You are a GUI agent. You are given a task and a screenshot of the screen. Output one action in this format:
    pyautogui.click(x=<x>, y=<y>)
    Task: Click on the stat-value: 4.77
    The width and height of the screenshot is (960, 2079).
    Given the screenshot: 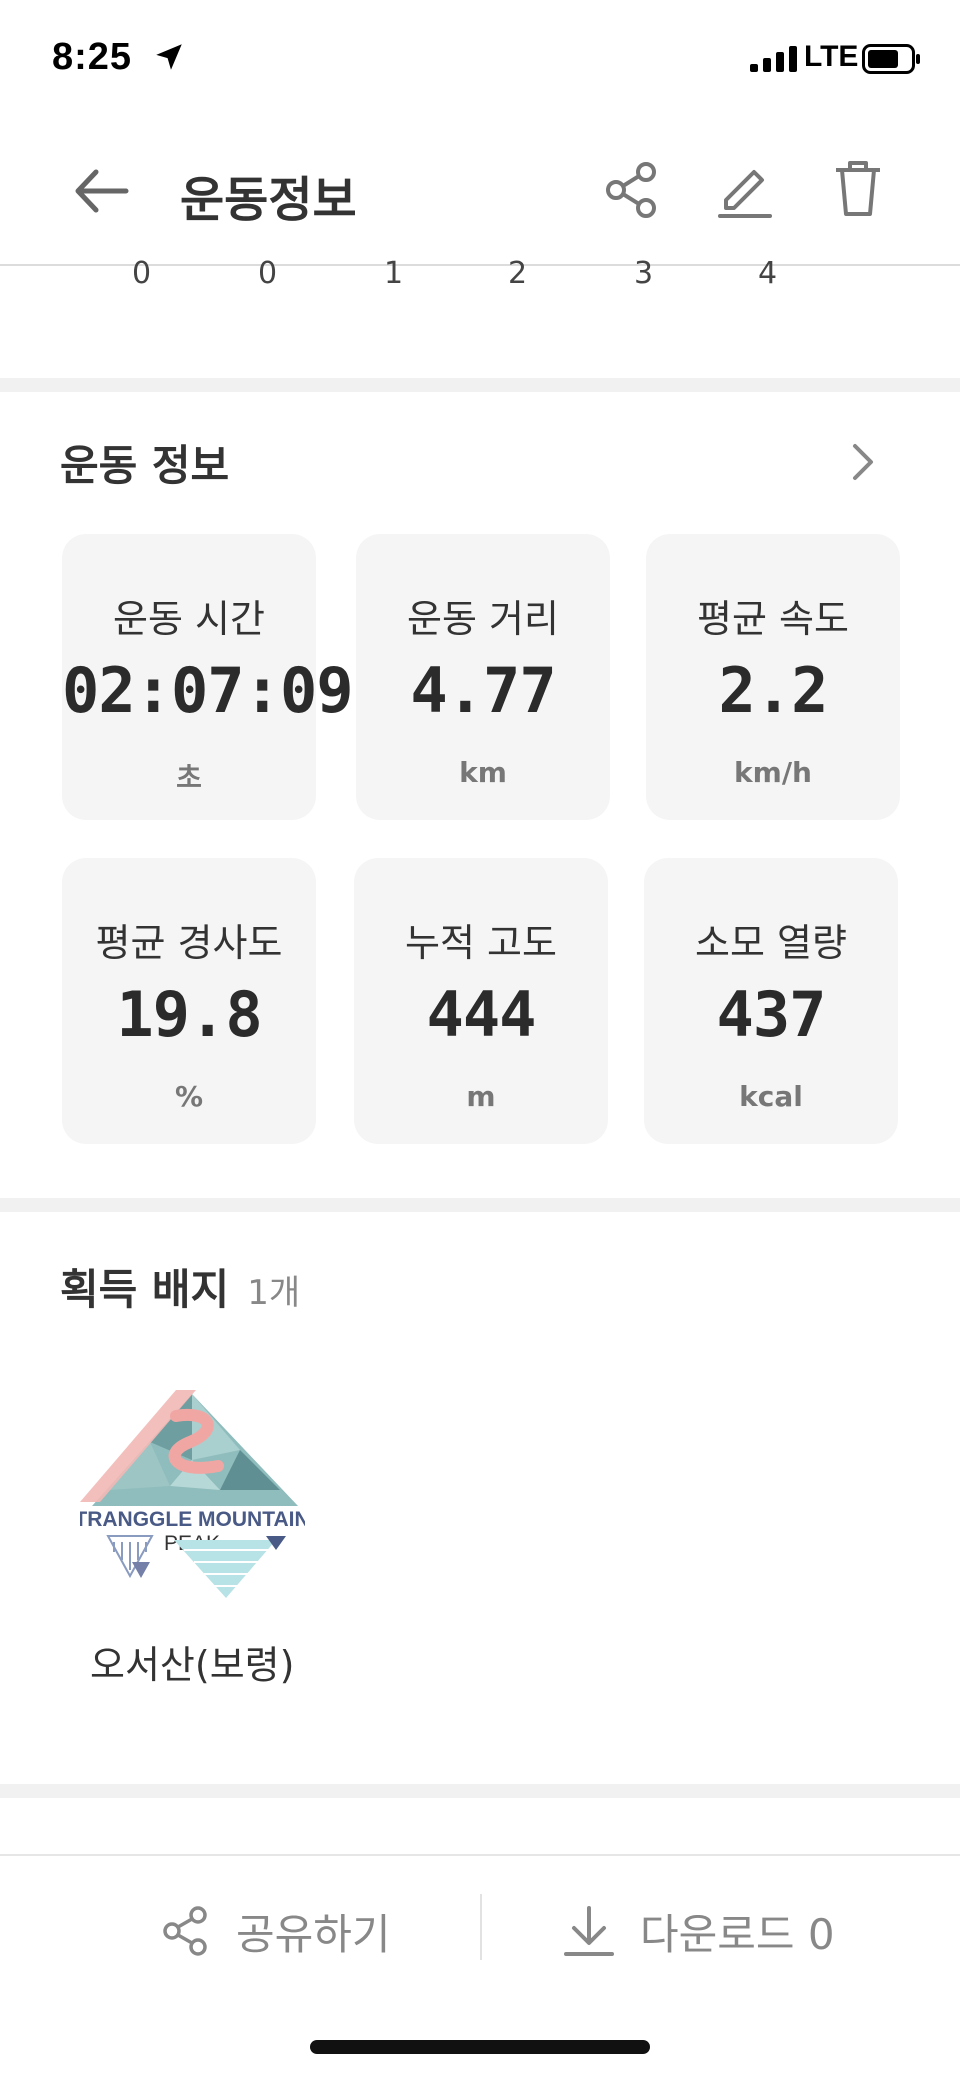 What is the action you would take?
    pyautogui.click(x=483, y=690)
    